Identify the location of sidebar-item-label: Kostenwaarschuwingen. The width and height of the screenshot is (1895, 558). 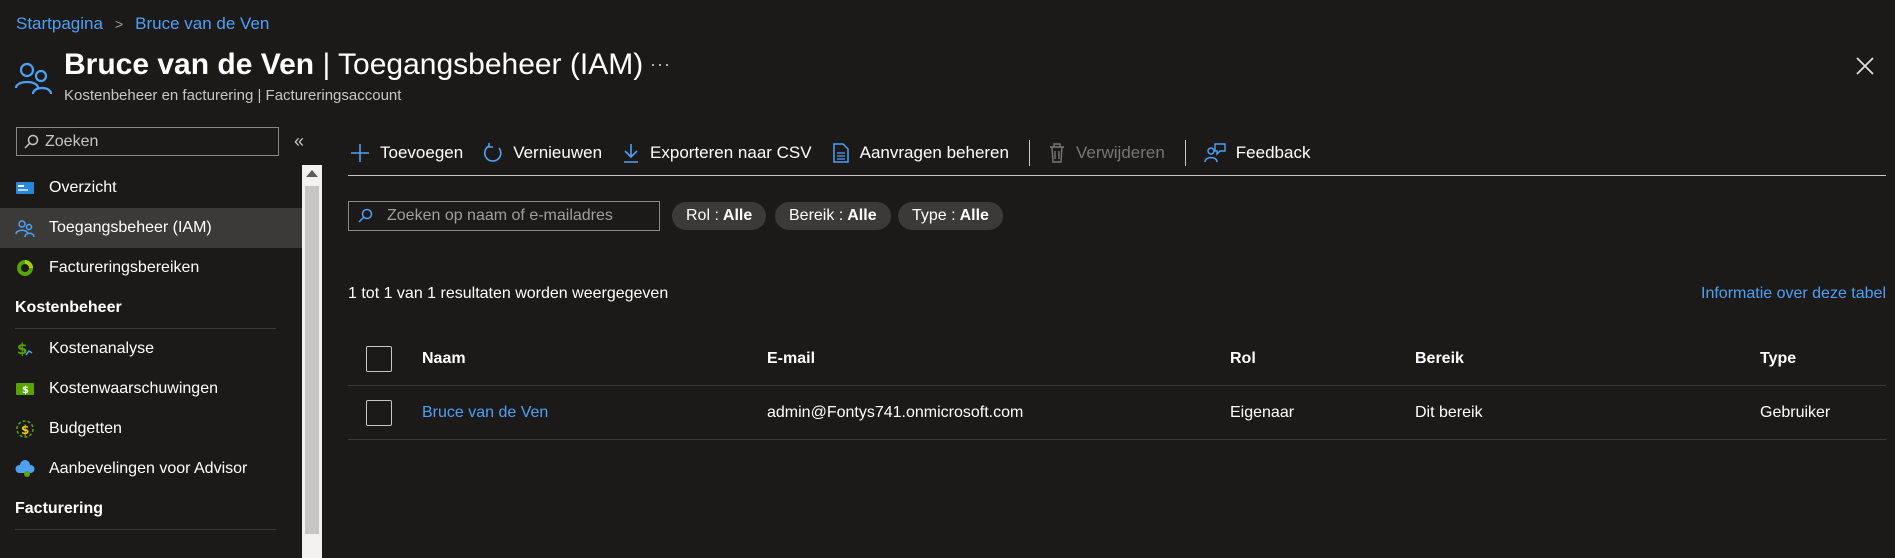
(133, 388).